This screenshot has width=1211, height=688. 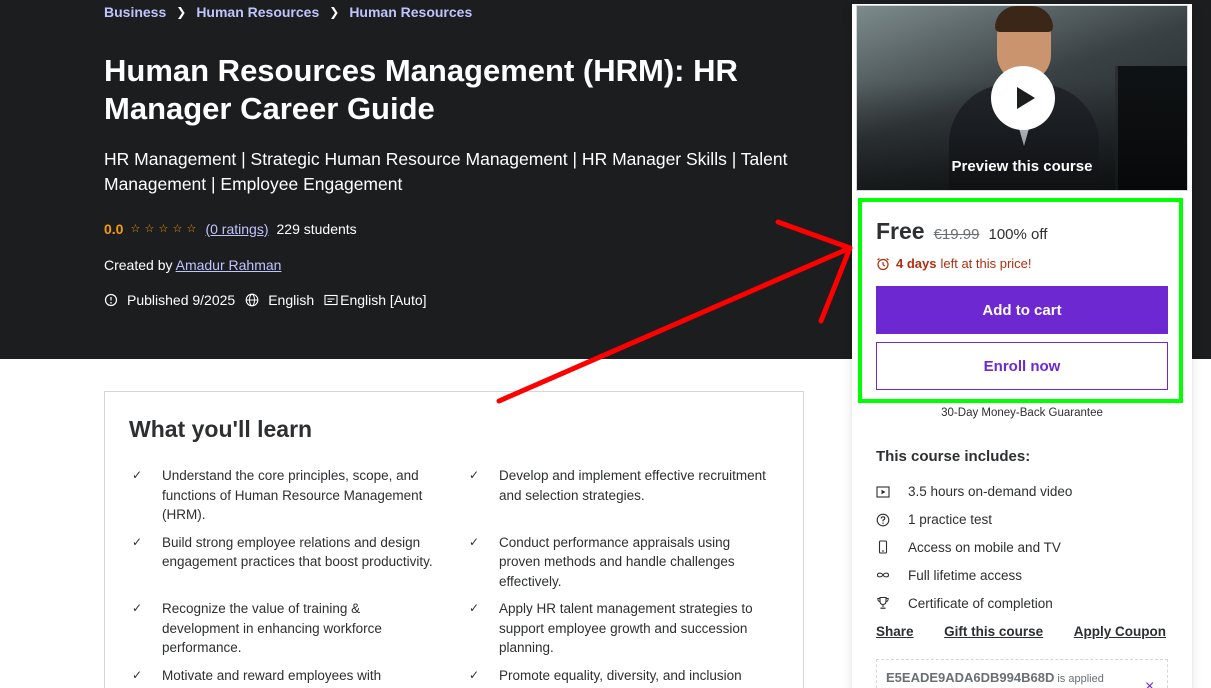 I want to click on coupon-code-row: E5EADE9ADA6DB994B68D is applied, so click(x=995, y=677).